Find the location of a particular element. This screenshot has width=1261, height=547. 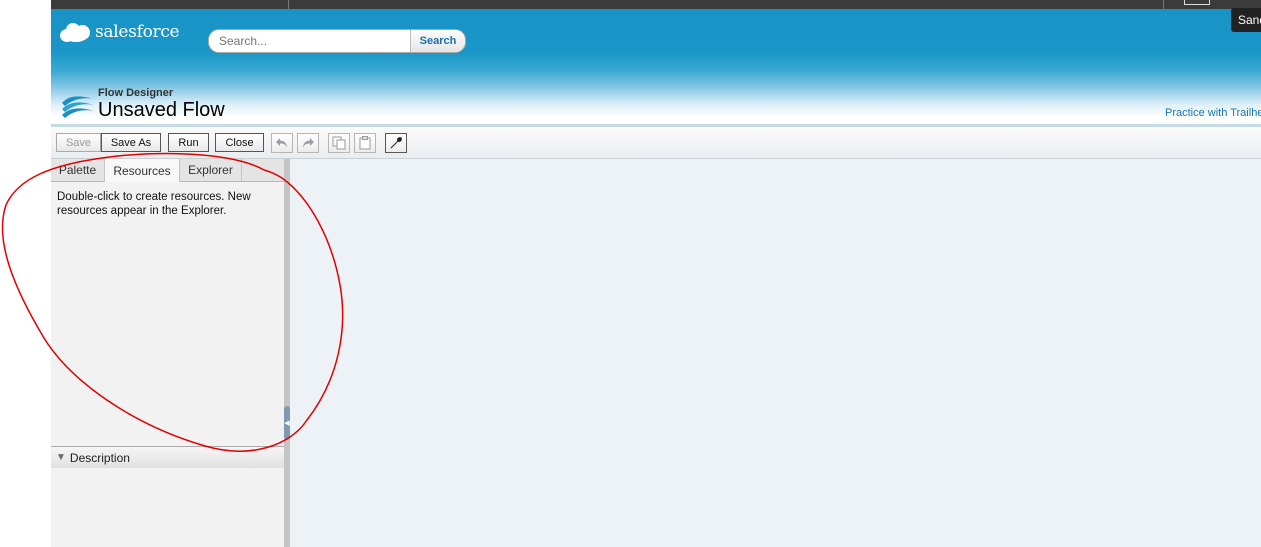

chevron-left-icon: ◀ is located at coordinates (287, 423).